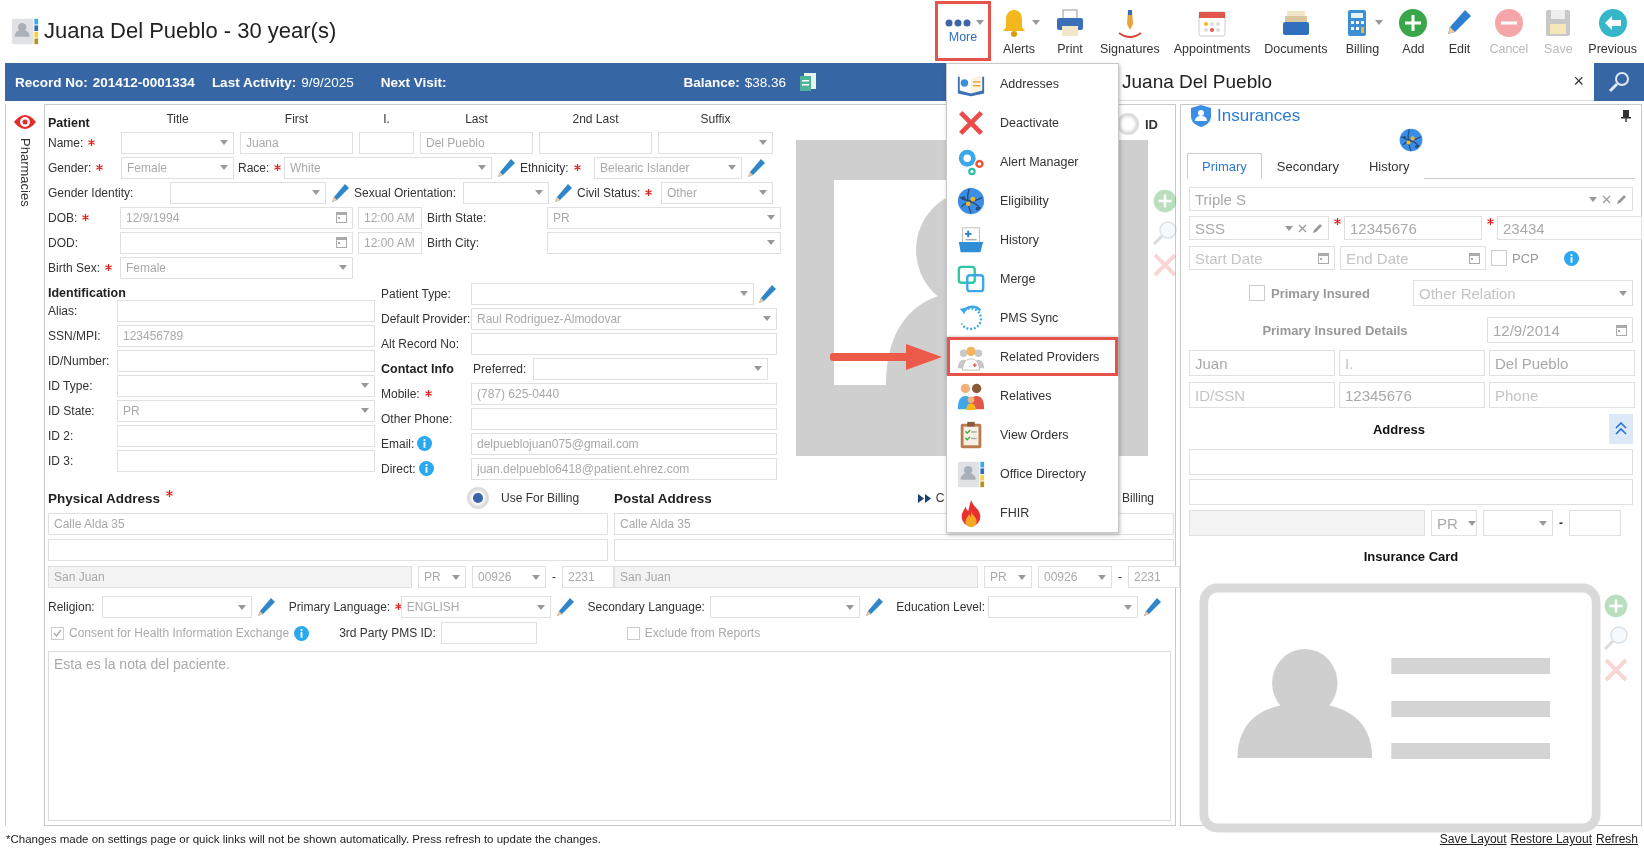  Describe the element at coordinates (25, 172) in the screenshot. I see `sidebar-tab: Pharmacies` at that location.